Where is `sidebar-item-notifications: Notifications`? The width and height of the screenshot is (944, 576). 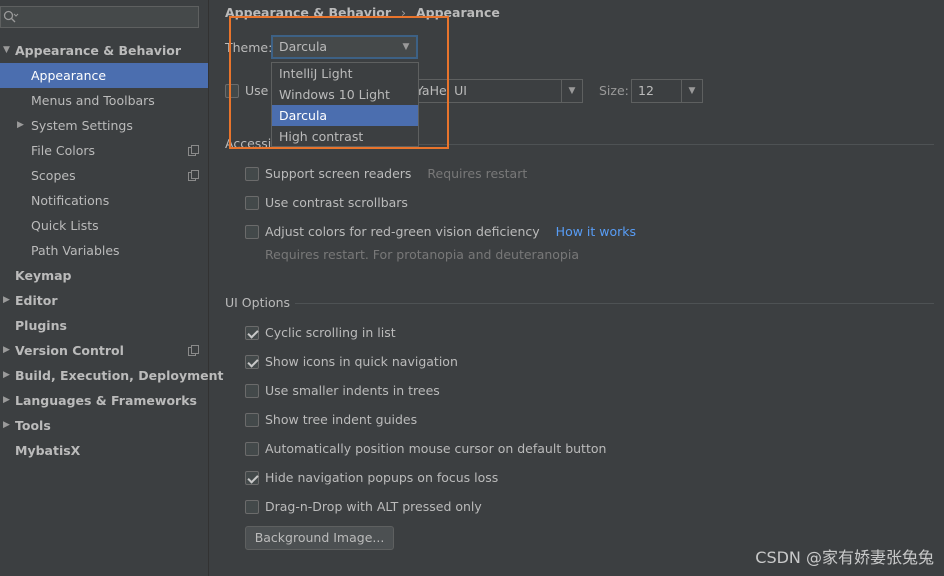
sidebar-item-notifications: Notifications is located at coordinates (104, 200).